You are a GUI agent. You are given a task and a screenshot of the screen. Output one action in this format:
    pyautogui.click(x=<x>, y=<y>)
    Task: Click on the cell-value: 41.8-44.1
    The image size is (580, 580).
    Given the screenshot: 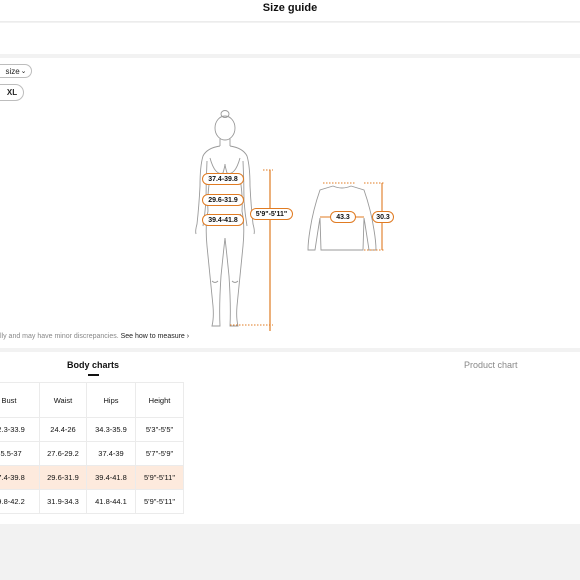 What is the action you would take?
    pyautogui.click(x=111, y=501)
    